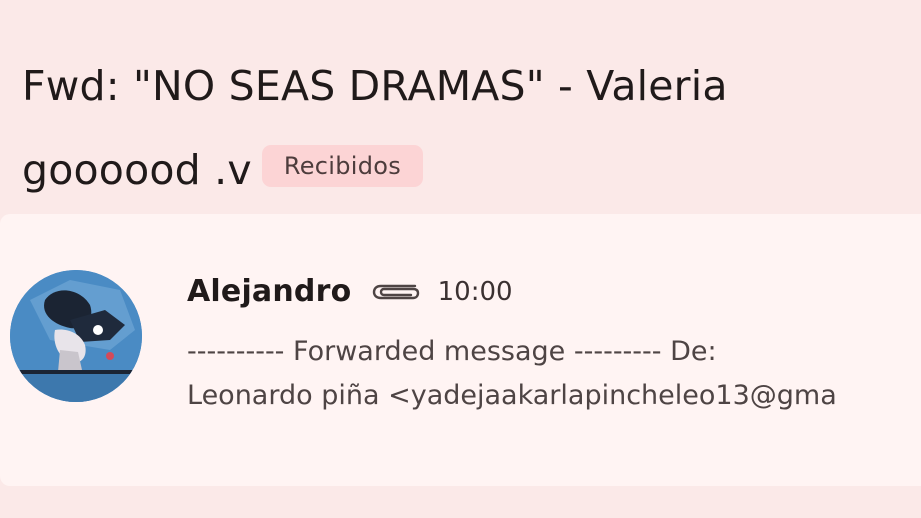 Image resolution: width=921 pixels, height=518 pixels. I want to click on paperclip-icon, so click(397, 292).